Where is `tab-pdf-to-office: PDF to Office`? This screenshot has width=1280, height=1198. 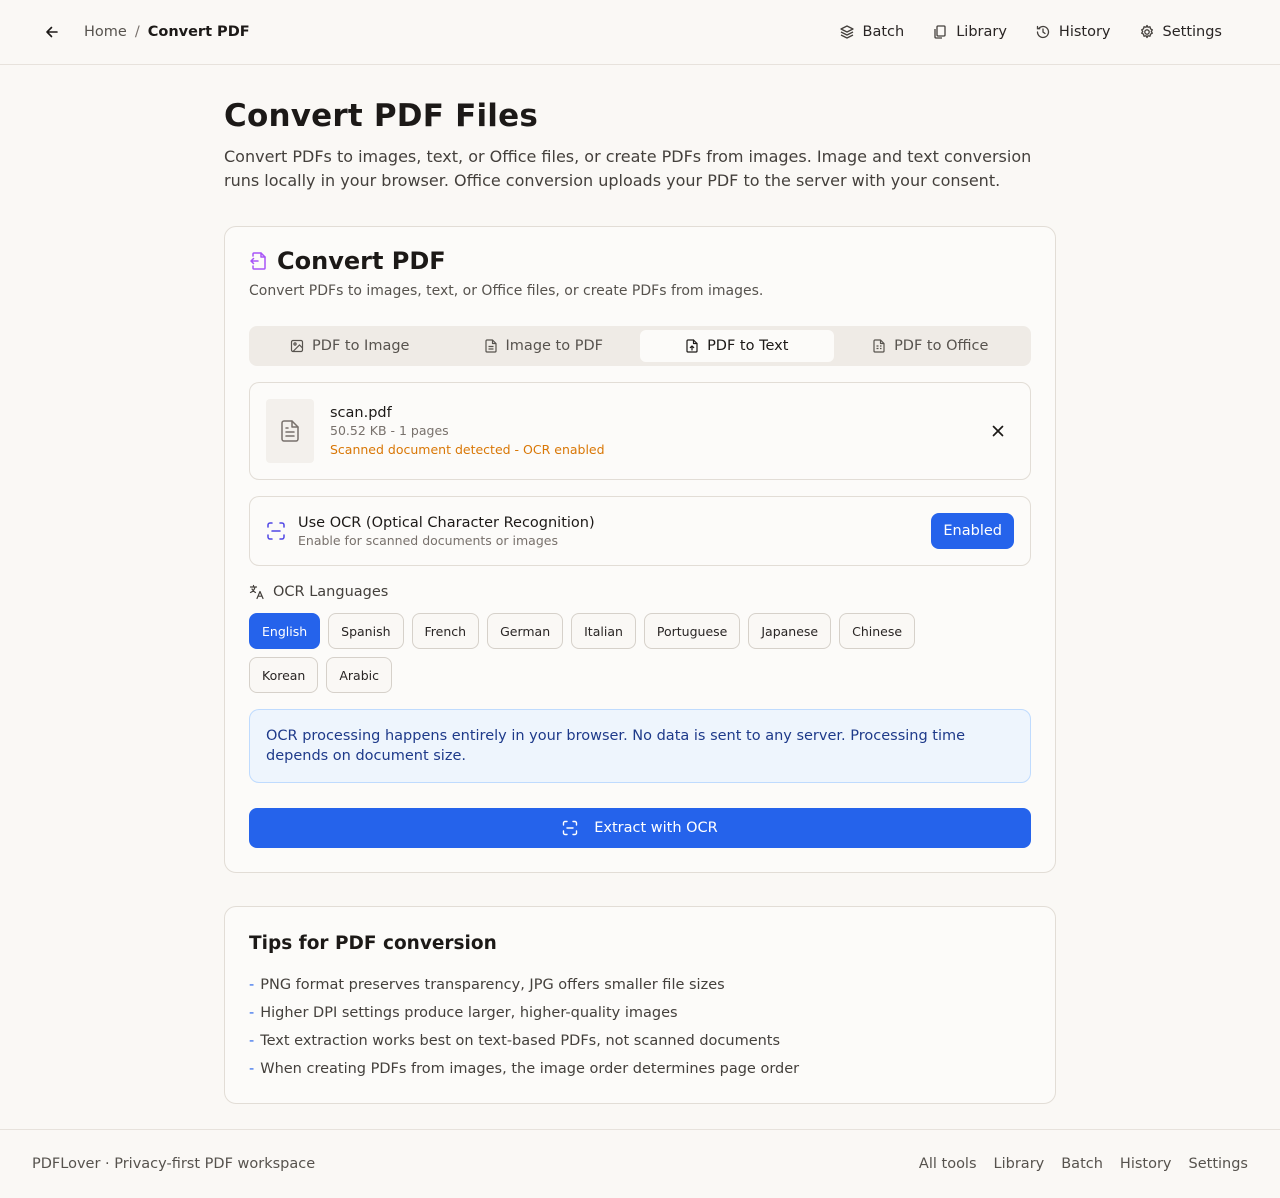 tab-pdf-to-office: PDF to Office is located at coordinates (931, 346).